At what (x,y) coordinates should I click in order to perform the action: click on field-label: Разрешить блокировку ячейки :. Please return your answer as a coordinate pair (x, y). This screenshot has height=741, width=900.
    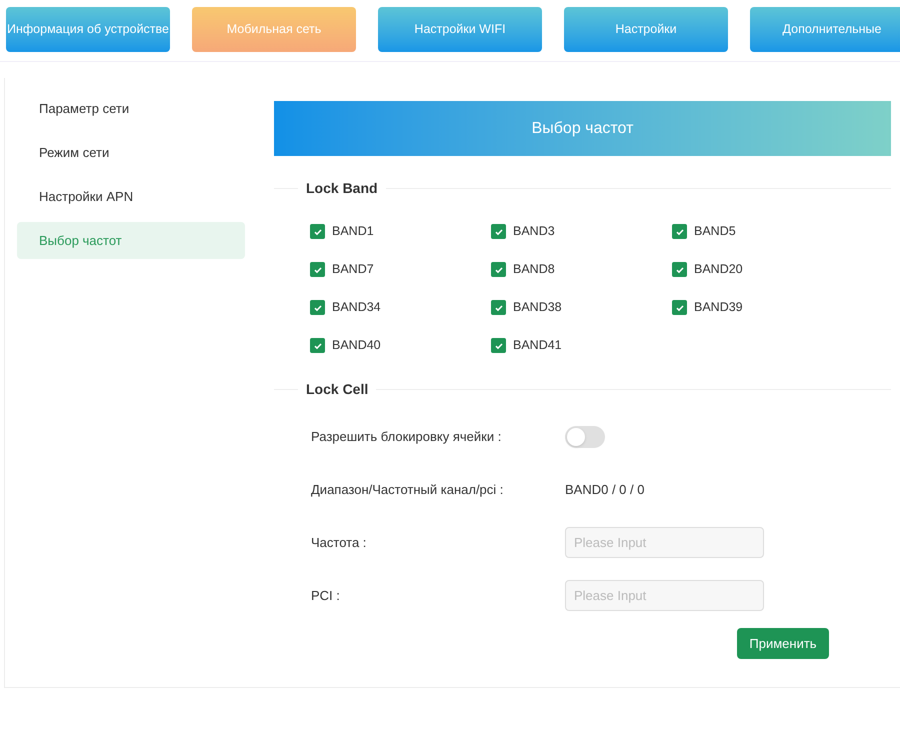
    Looking at the image, I should click on (406, 437).